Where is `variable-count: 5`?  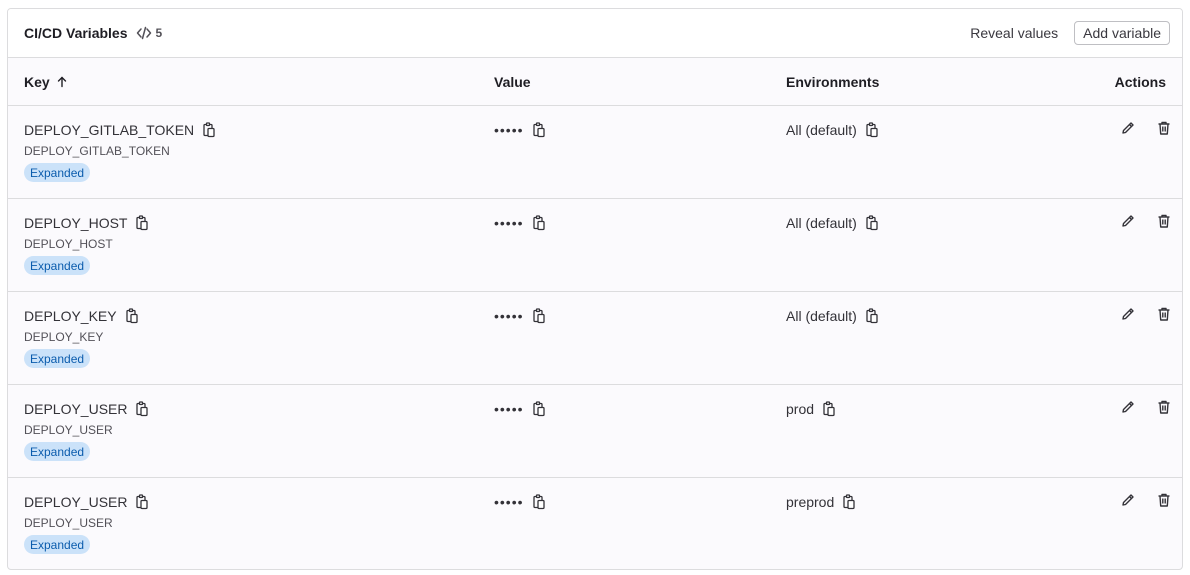 variable-count: 5 is located at coordinates (149, 33).